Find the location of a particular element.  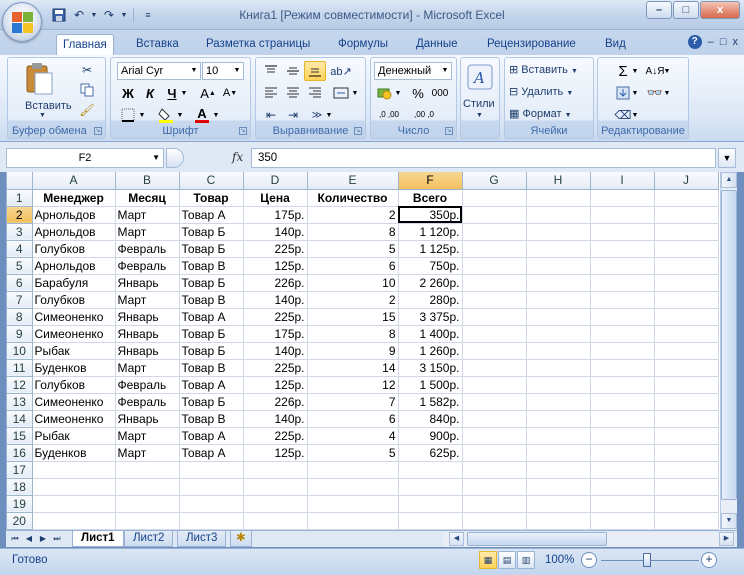

cell-h3 is located at coordinates (558, 232).